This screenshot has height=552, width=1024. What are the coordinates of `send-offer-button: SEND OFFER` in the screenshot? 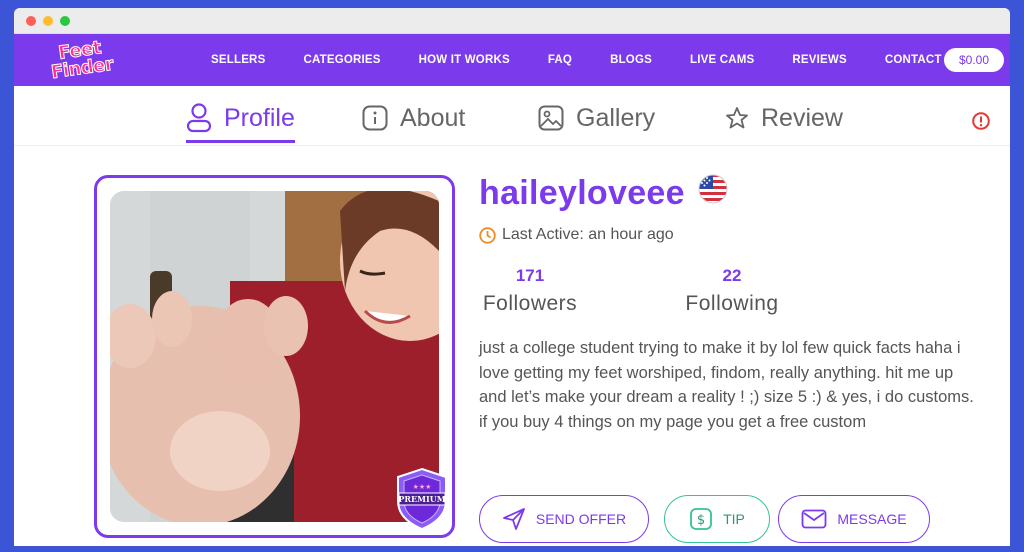 It's located at (564, 519).